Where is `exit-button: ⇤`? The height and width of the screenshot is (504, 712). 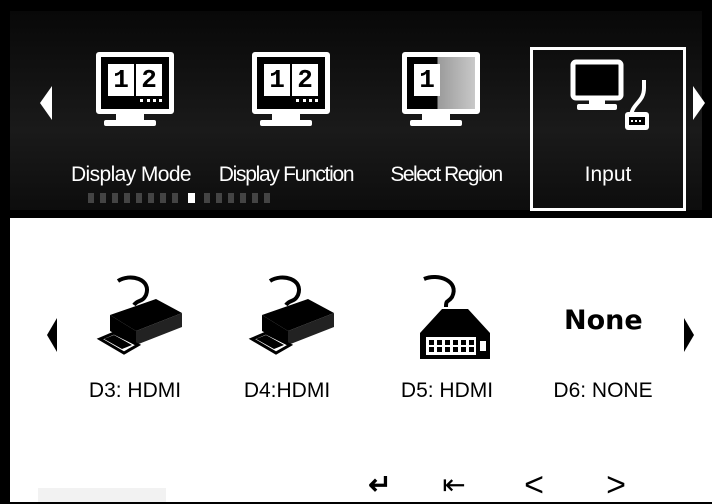 exit-button: ⇤ is located at coordinates (454, 485).